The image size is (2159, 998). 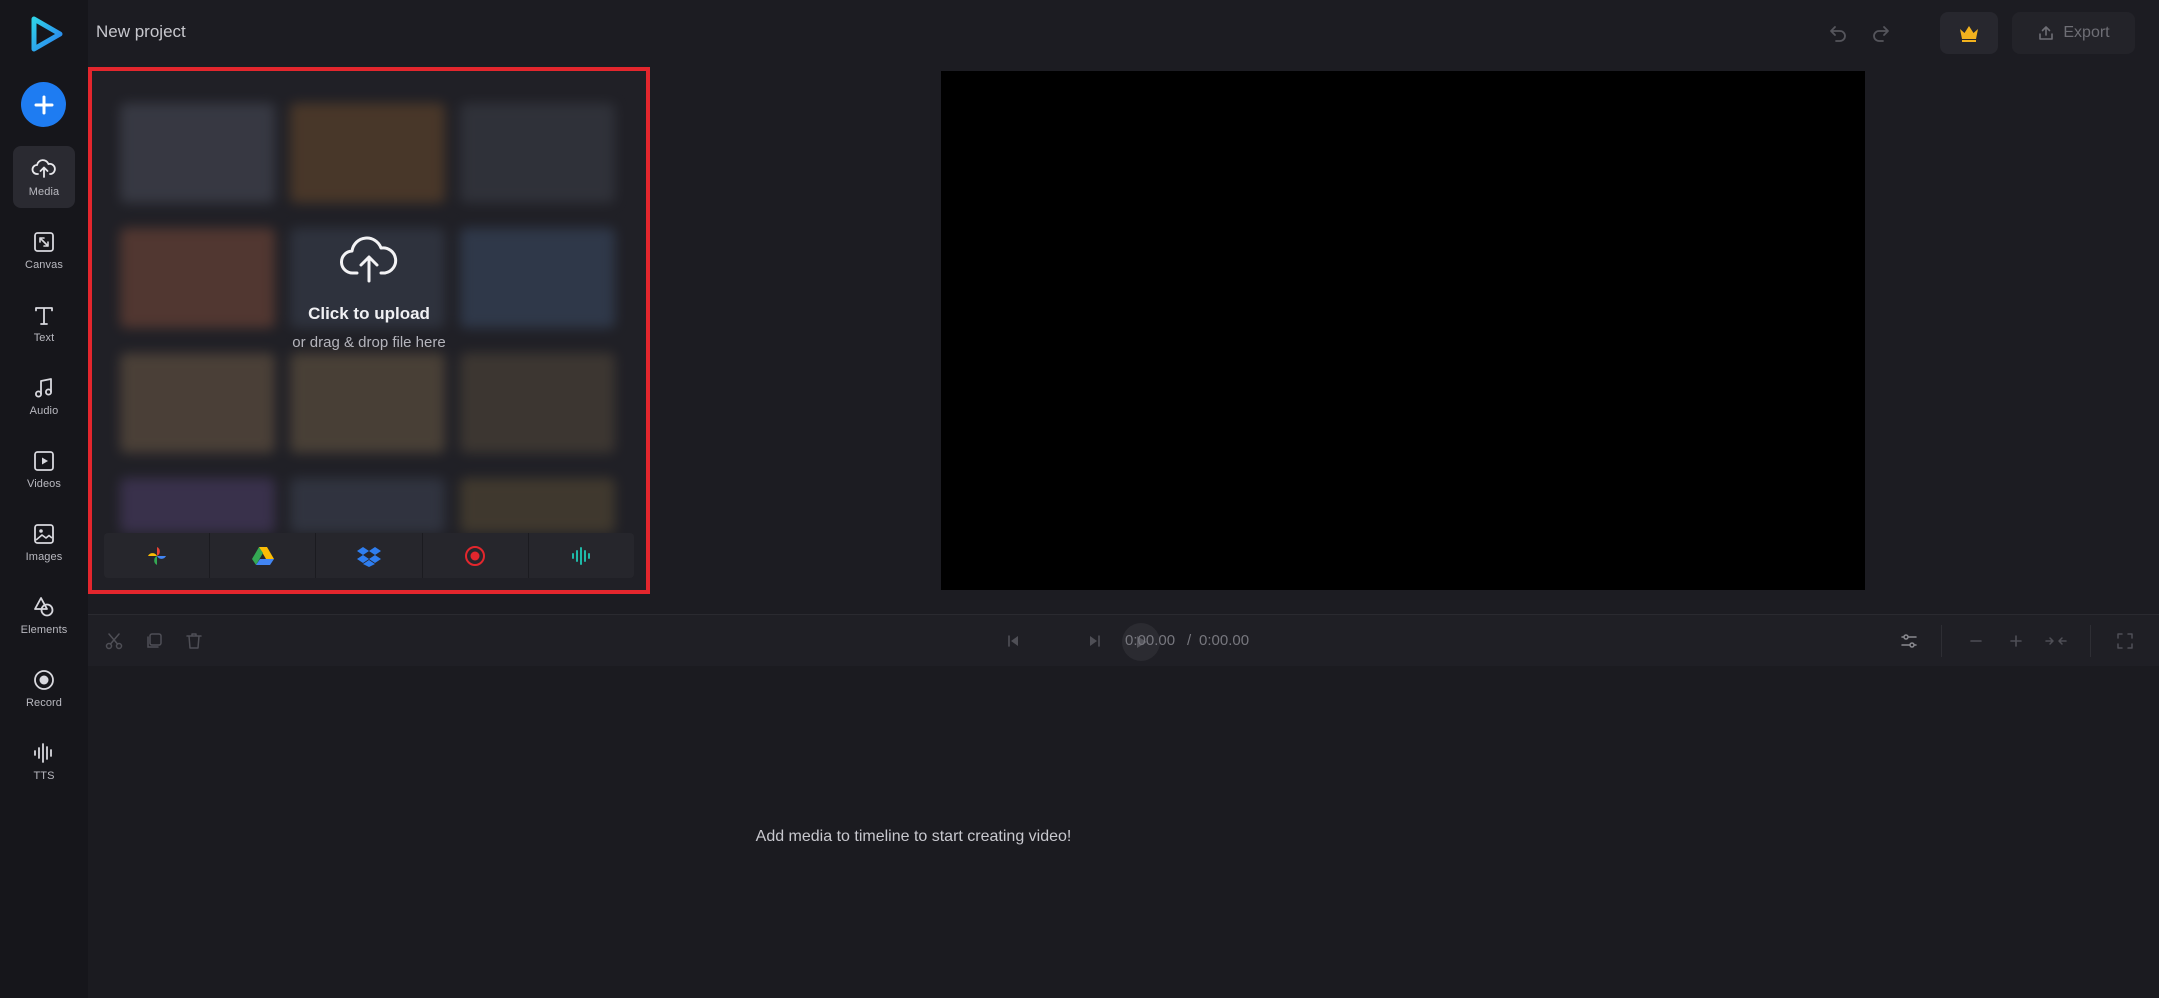 I want to click on sidebar-item-media: Media, so click(x=44, y=177).